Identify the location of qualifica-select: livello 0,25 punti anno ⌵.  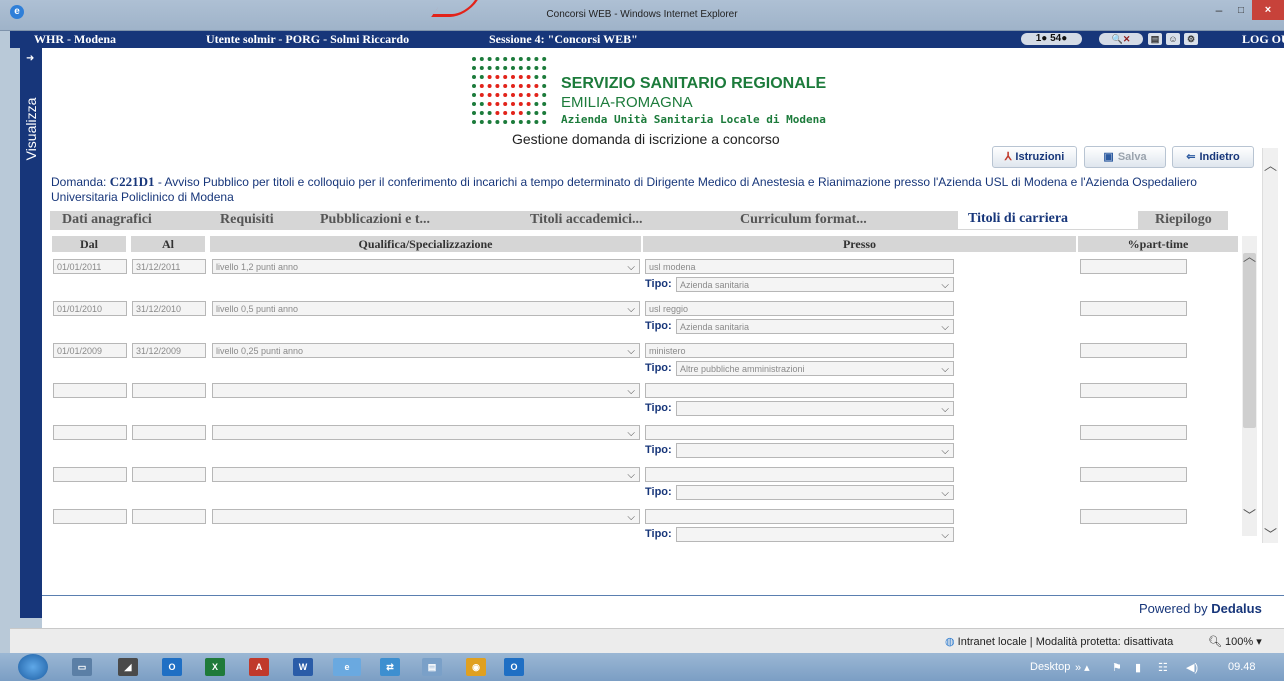
(426, 350).